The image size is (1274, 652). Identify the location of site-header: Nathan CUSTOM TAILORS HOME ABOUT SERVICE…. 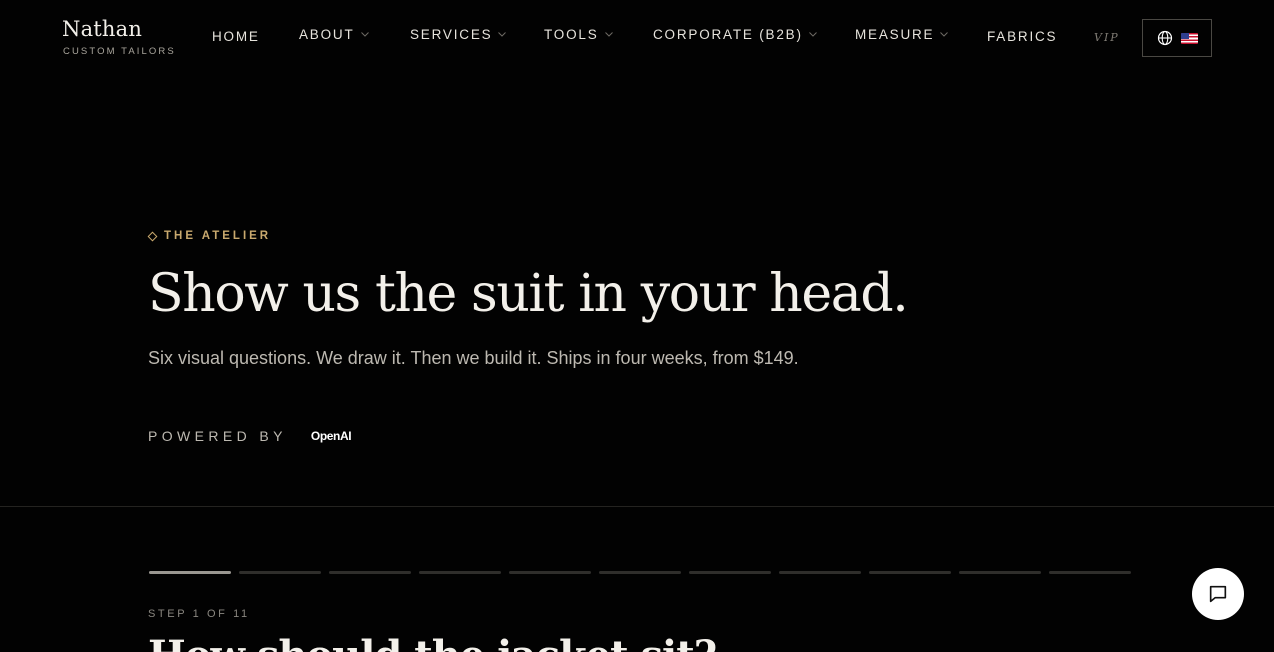
(637, 38).